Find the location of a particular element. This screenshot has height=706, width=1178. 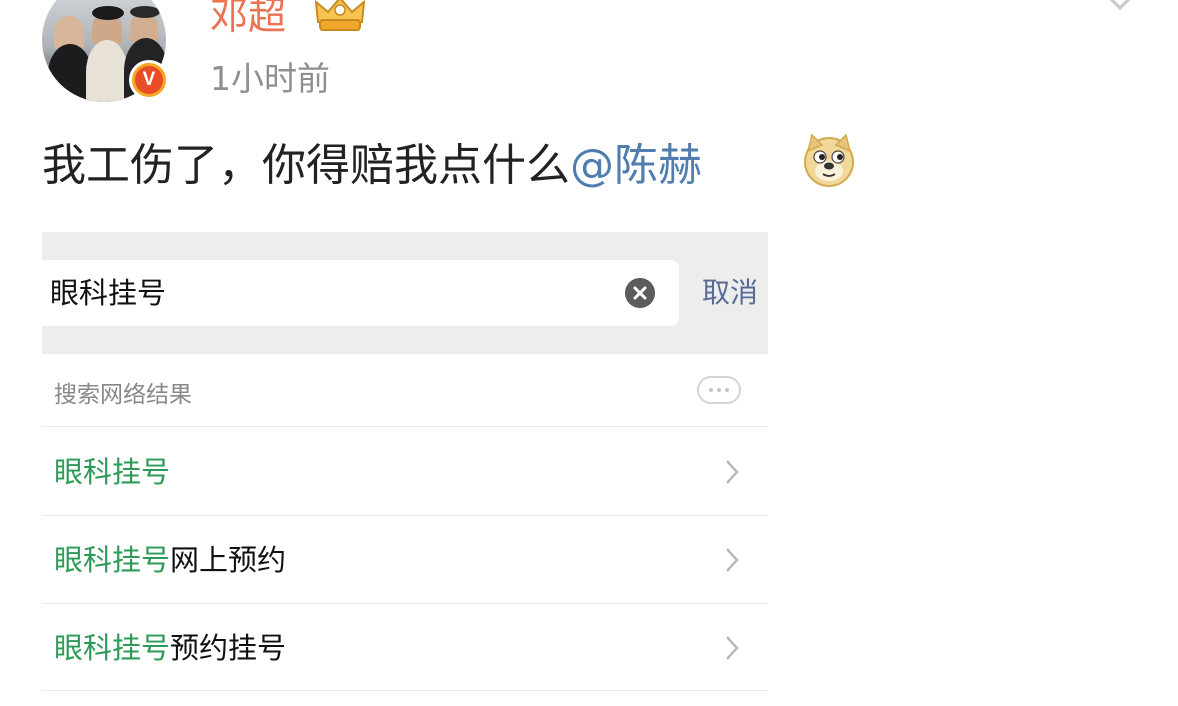

result-text: 眼科挂号预约挂号 is located at coordinates (170, 648).